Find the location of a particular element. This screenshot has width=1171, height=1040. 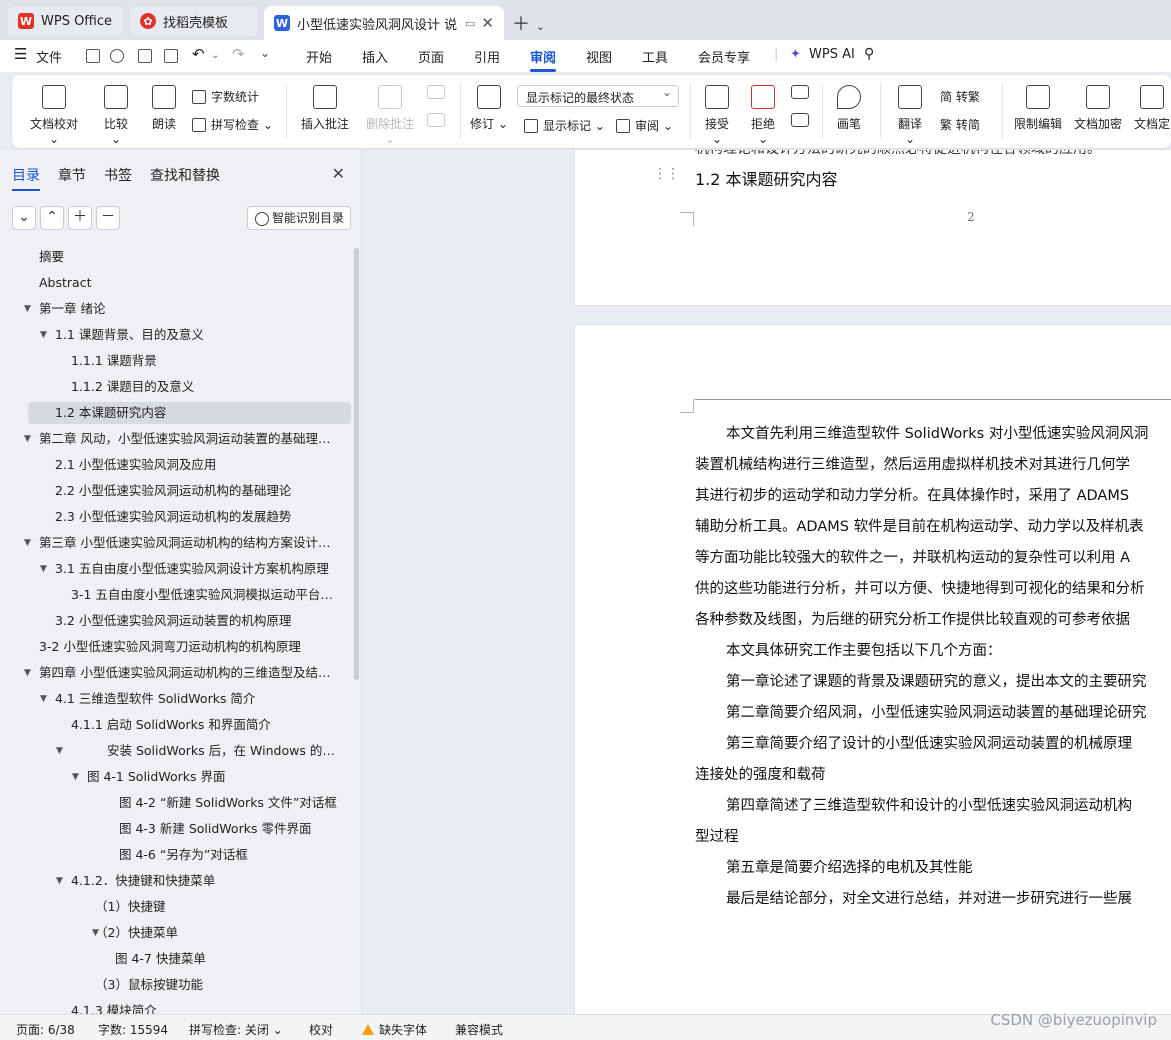

toc-item: 2.1 小型低速实验风洞及应用 is located at coordinates (197, 465).